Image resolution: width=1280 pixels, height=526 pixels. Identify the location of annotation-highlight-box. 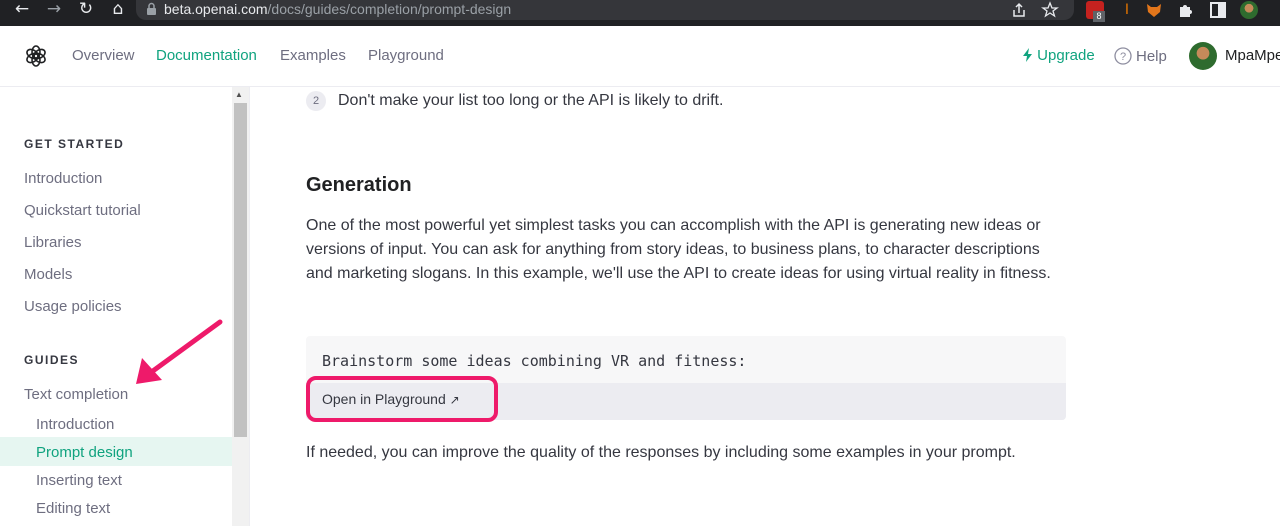
(402, 399).